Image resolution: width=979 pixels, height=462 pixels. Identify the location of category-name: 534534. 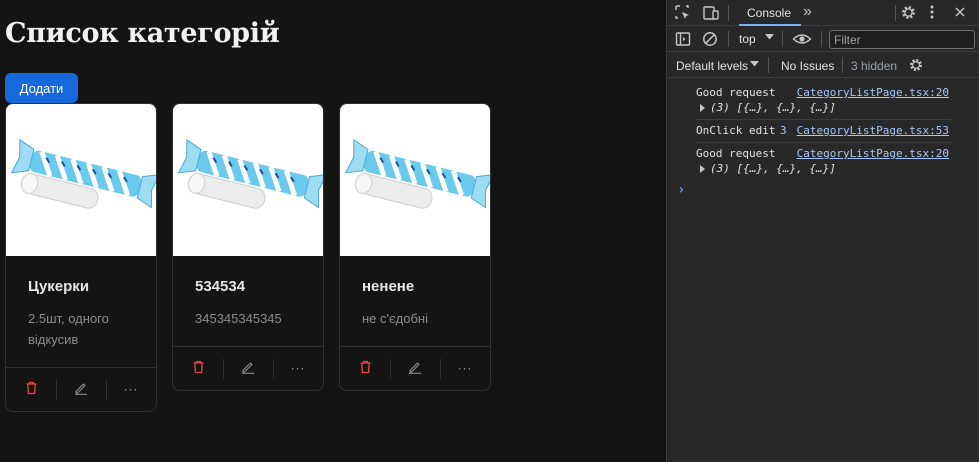
(220, 286).